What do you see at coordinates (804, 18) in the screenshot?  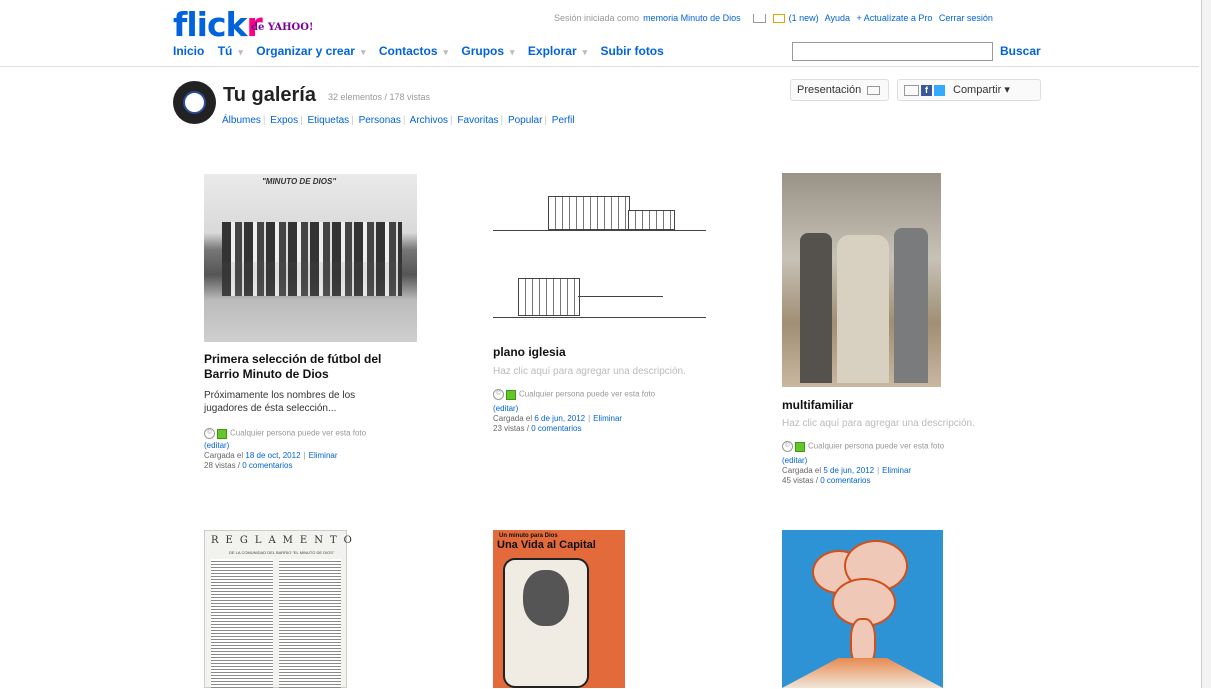 I see `mail-new-link: (1 new)` at bounding box center [804, 18].